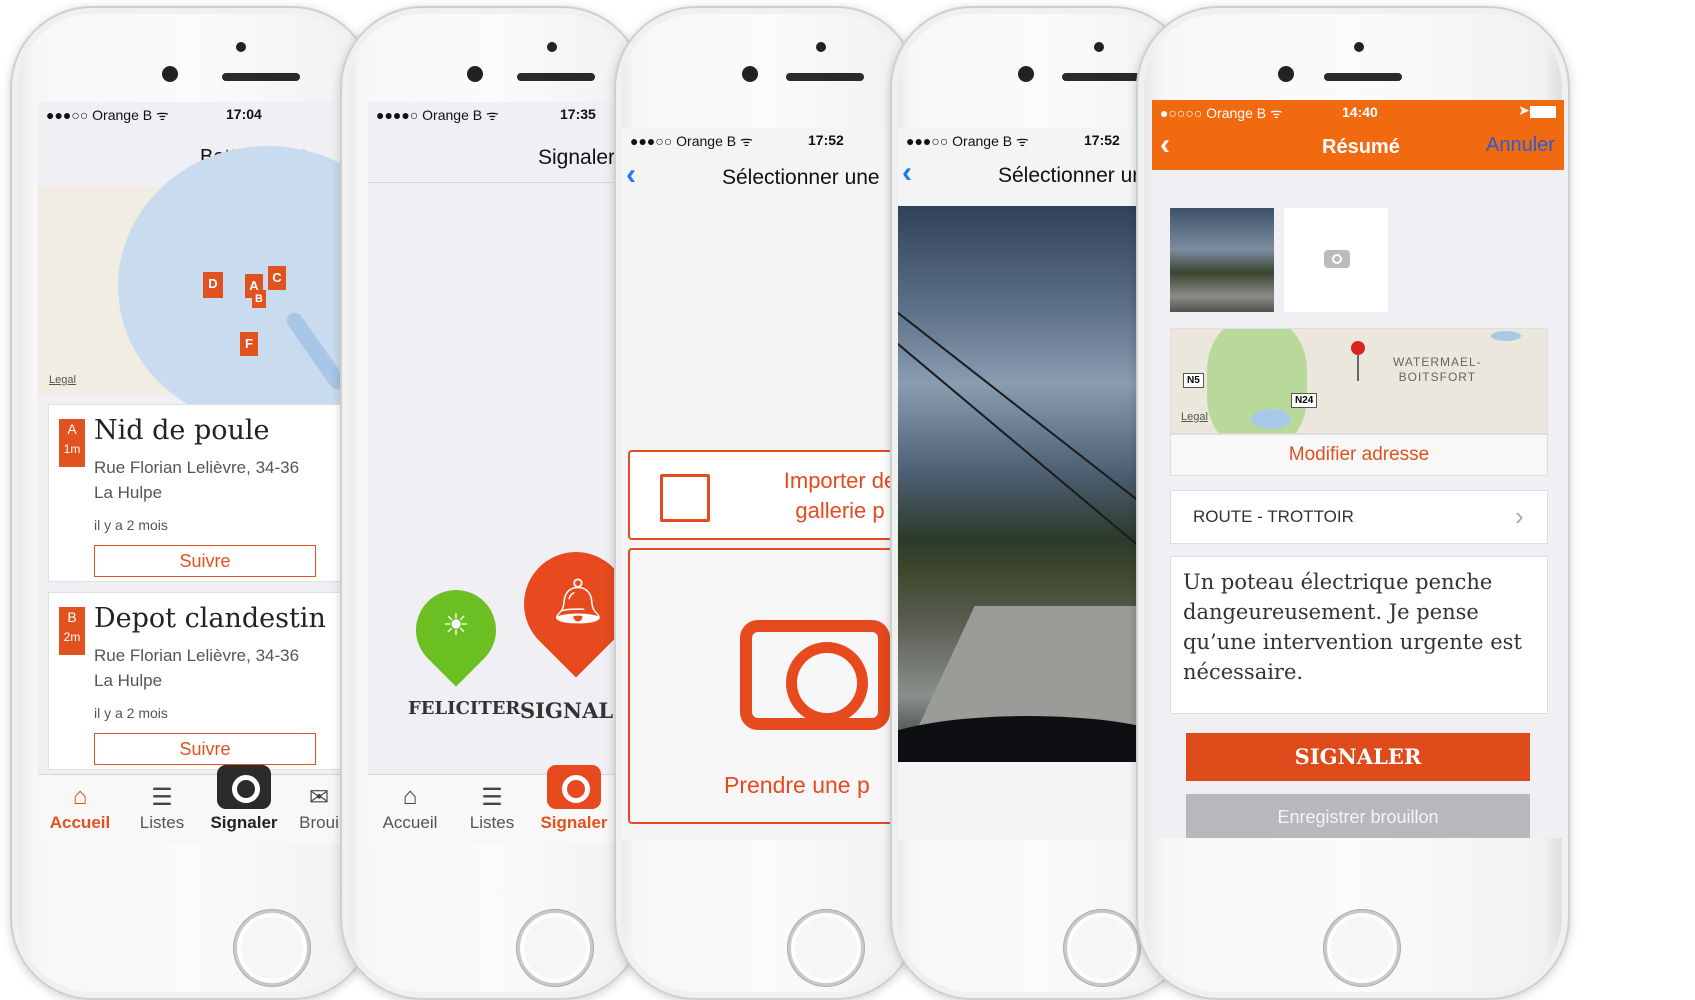 Image resolution: width=1695 pixels, height=1000 pixels. I want to click on page-title: Résumé, so click(1361, 147).